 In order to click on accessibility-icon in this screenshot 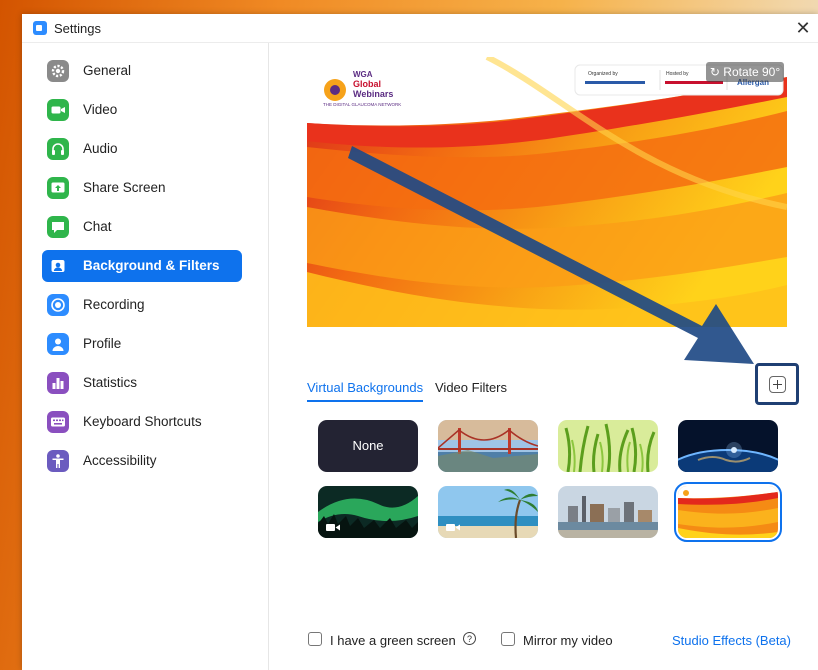, I will do `click(58, 461)`.